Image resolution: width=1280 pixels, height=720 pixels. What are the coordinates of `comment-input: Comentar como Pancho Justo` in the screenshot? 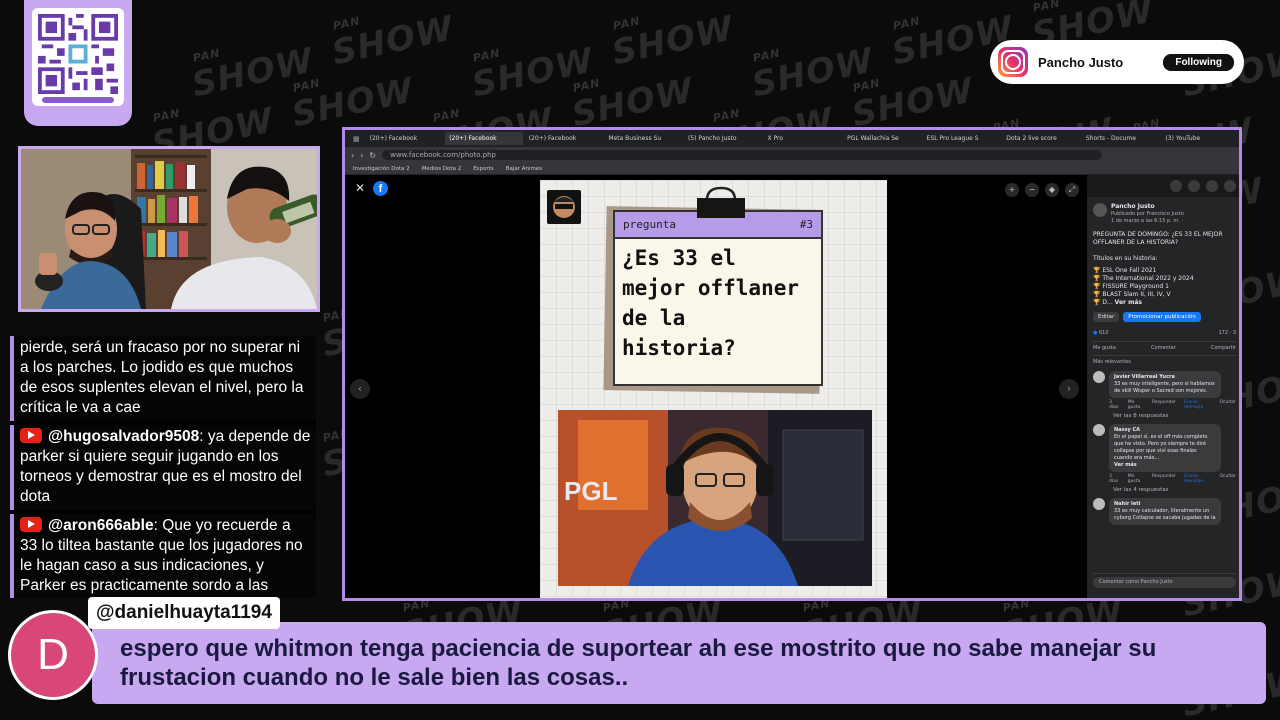 It's located at (1164, 582).